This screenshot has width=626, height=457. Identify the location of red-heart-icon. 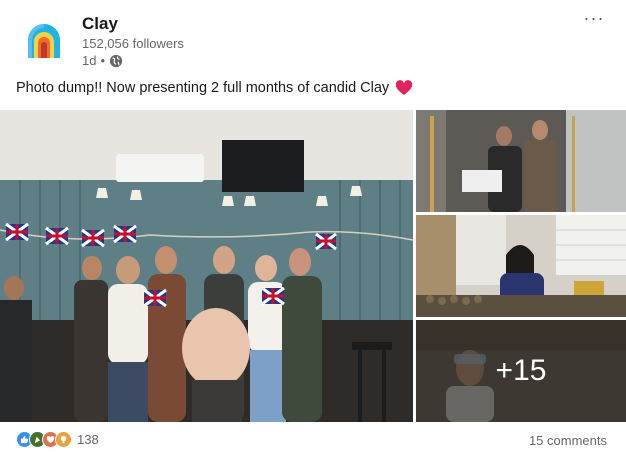
(404, 87).